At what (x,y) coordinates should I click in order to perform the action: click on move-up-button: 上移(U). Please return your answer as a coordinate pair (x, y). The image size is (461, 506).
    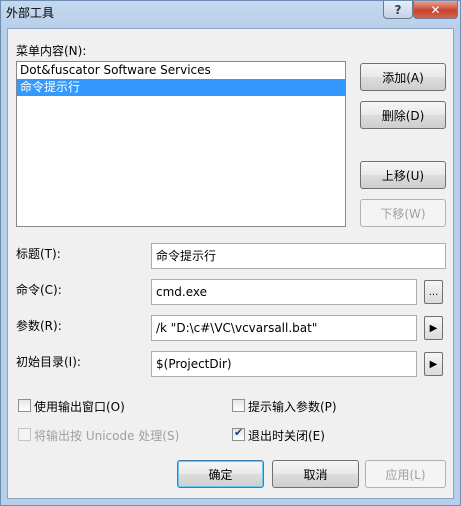
    Looking at the image, I should click on (403, 175).